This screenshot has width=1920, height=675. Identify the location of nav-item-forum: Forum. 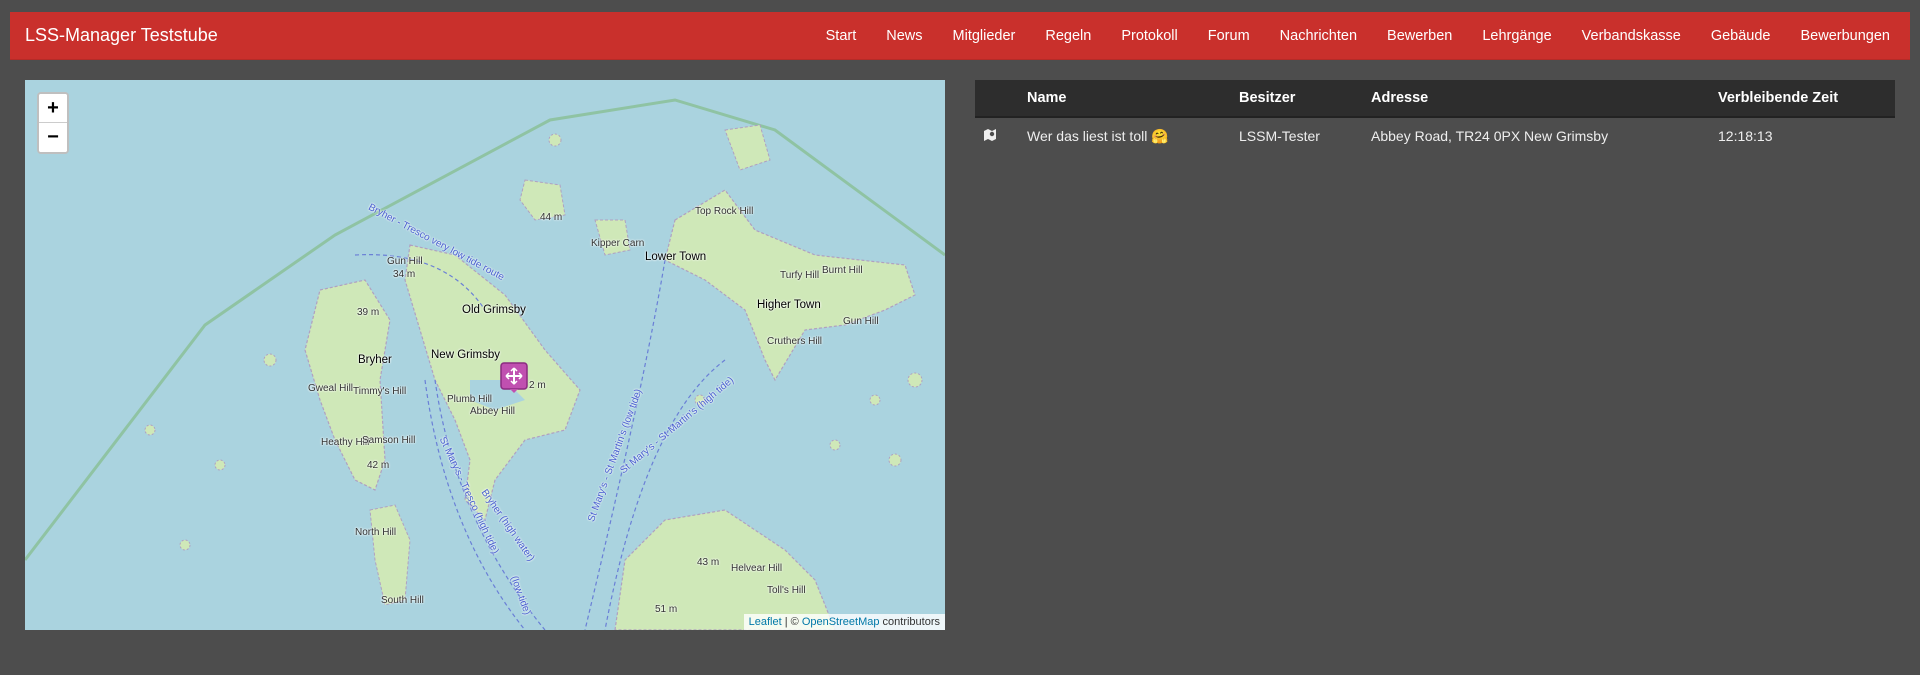
(1229, 36).